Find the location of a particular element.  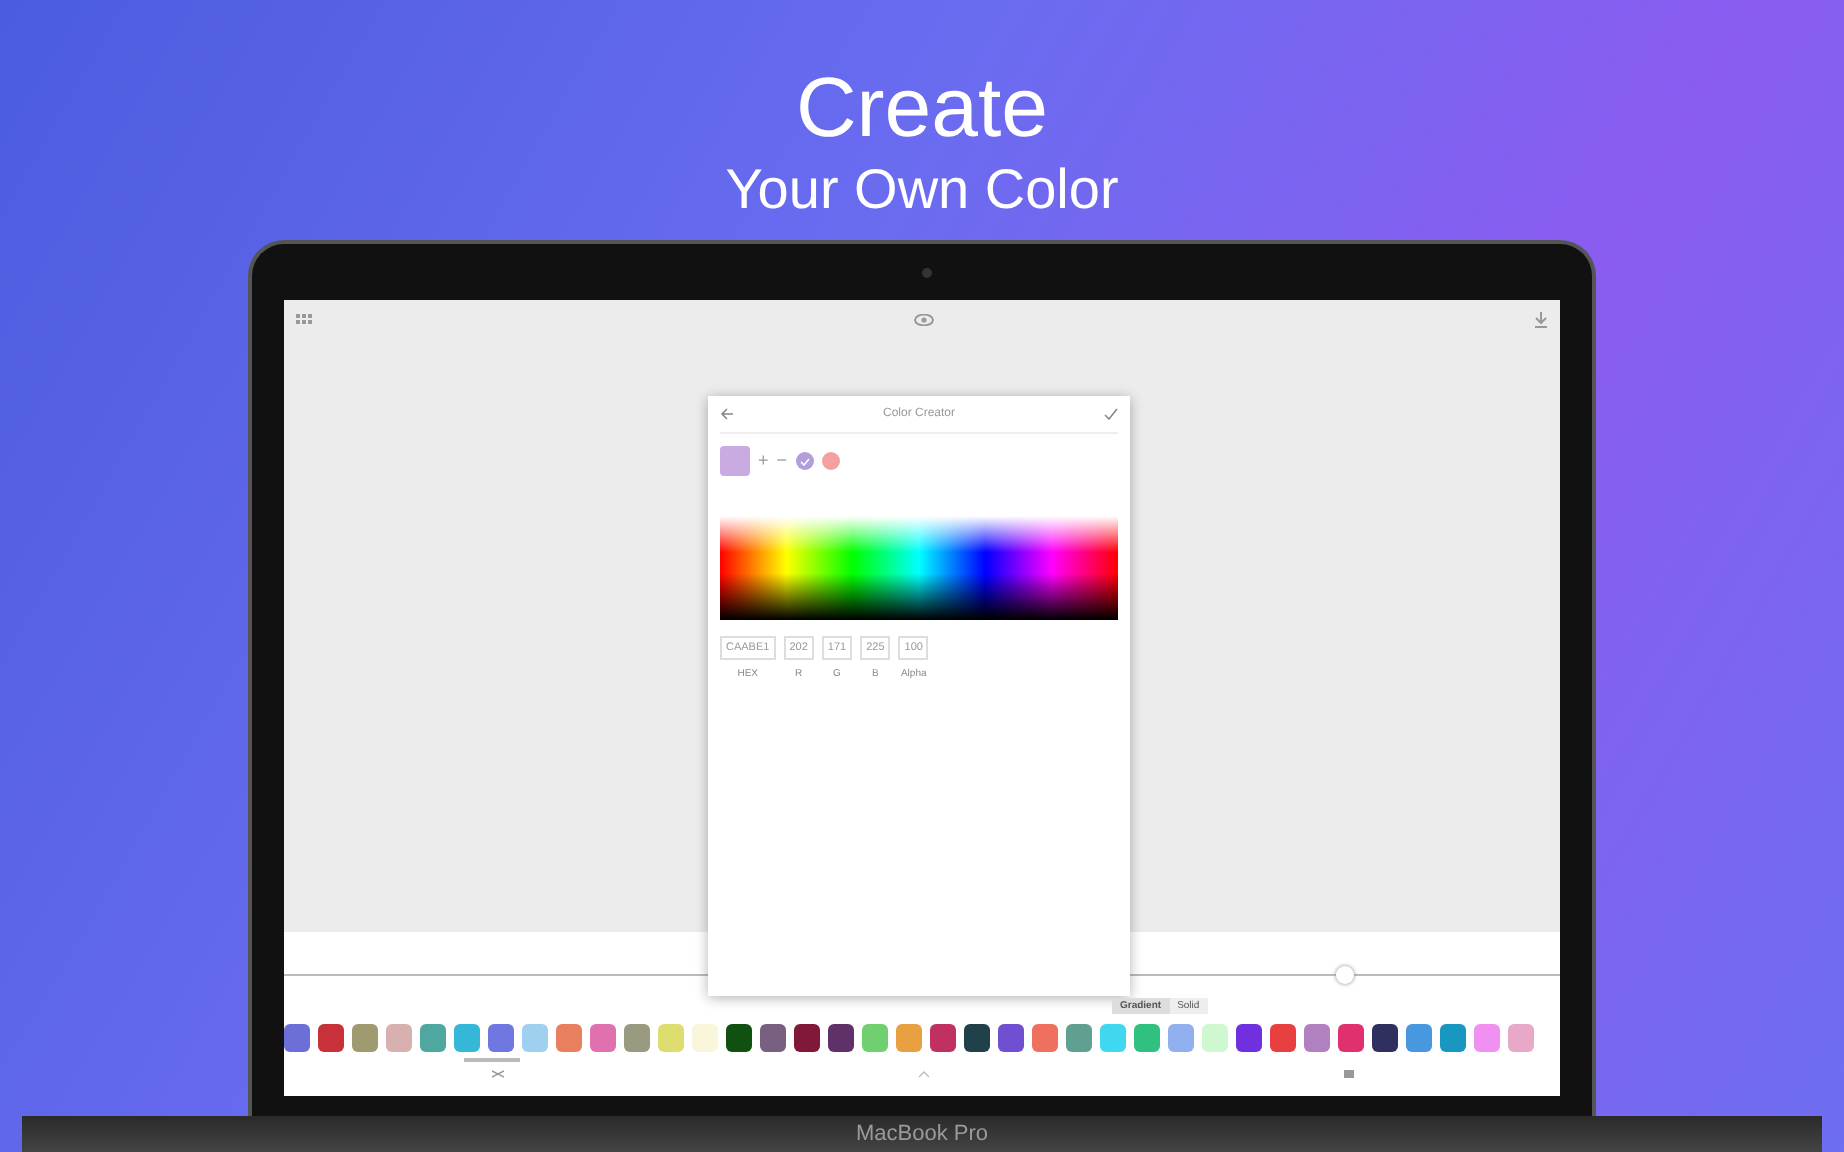

download-icon is located at coordinates (1541, 320).